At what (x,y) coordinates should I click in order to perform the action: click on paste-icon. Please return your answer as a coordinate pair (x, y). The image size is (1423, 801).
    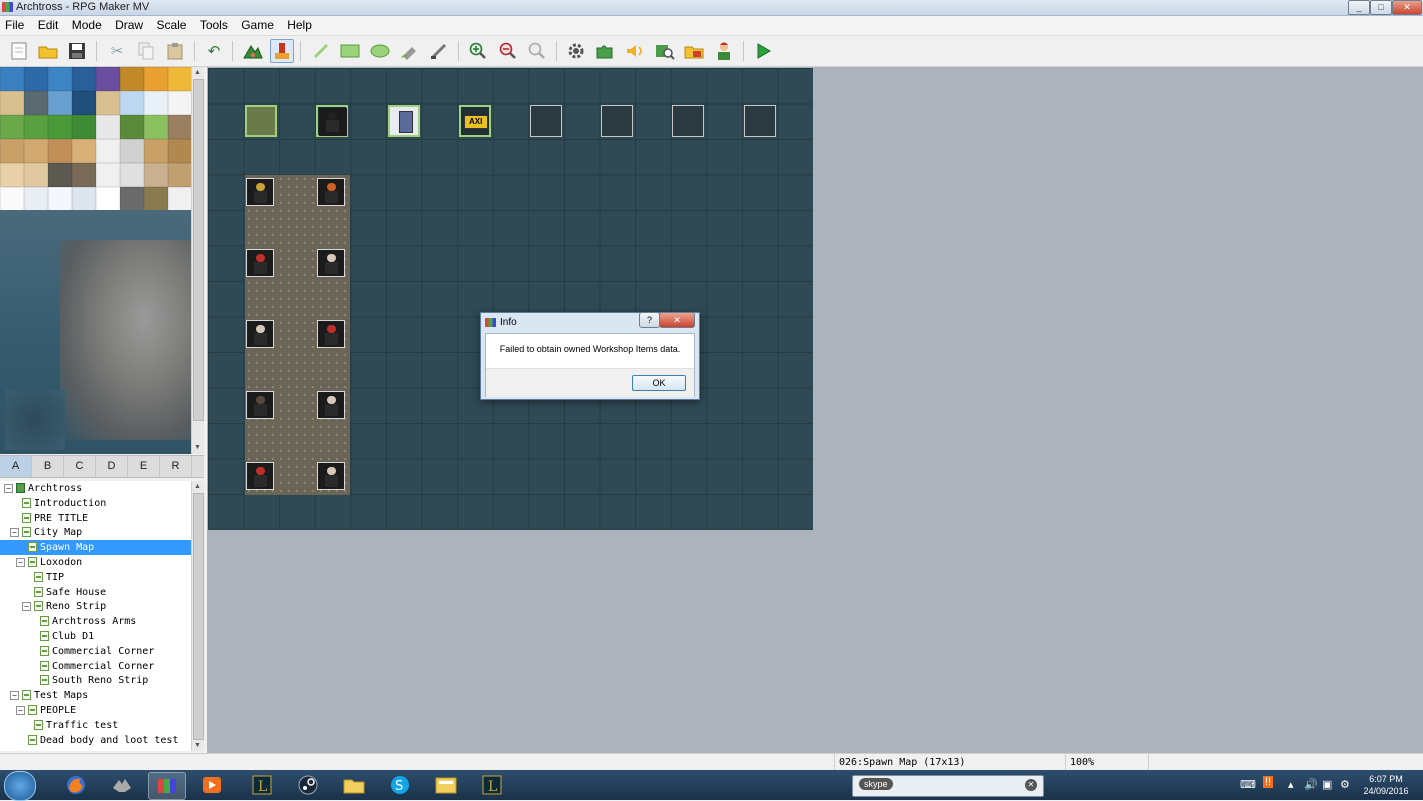
    Looking at the image, I should click on (175, 51).